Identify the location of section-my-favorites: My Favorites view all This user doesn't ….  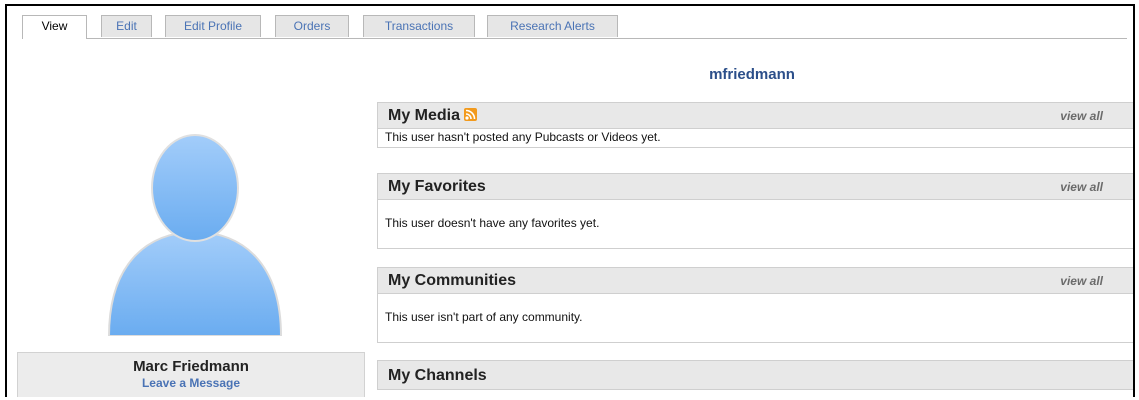
(755, 211).